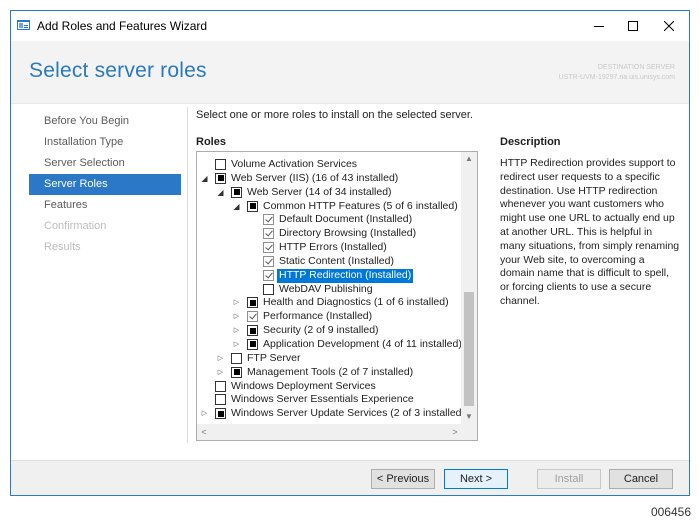 The image size is (699, 528). I want to click on role-row: ▷ Management Tools (2 of 7 installed), so click(329, 373).